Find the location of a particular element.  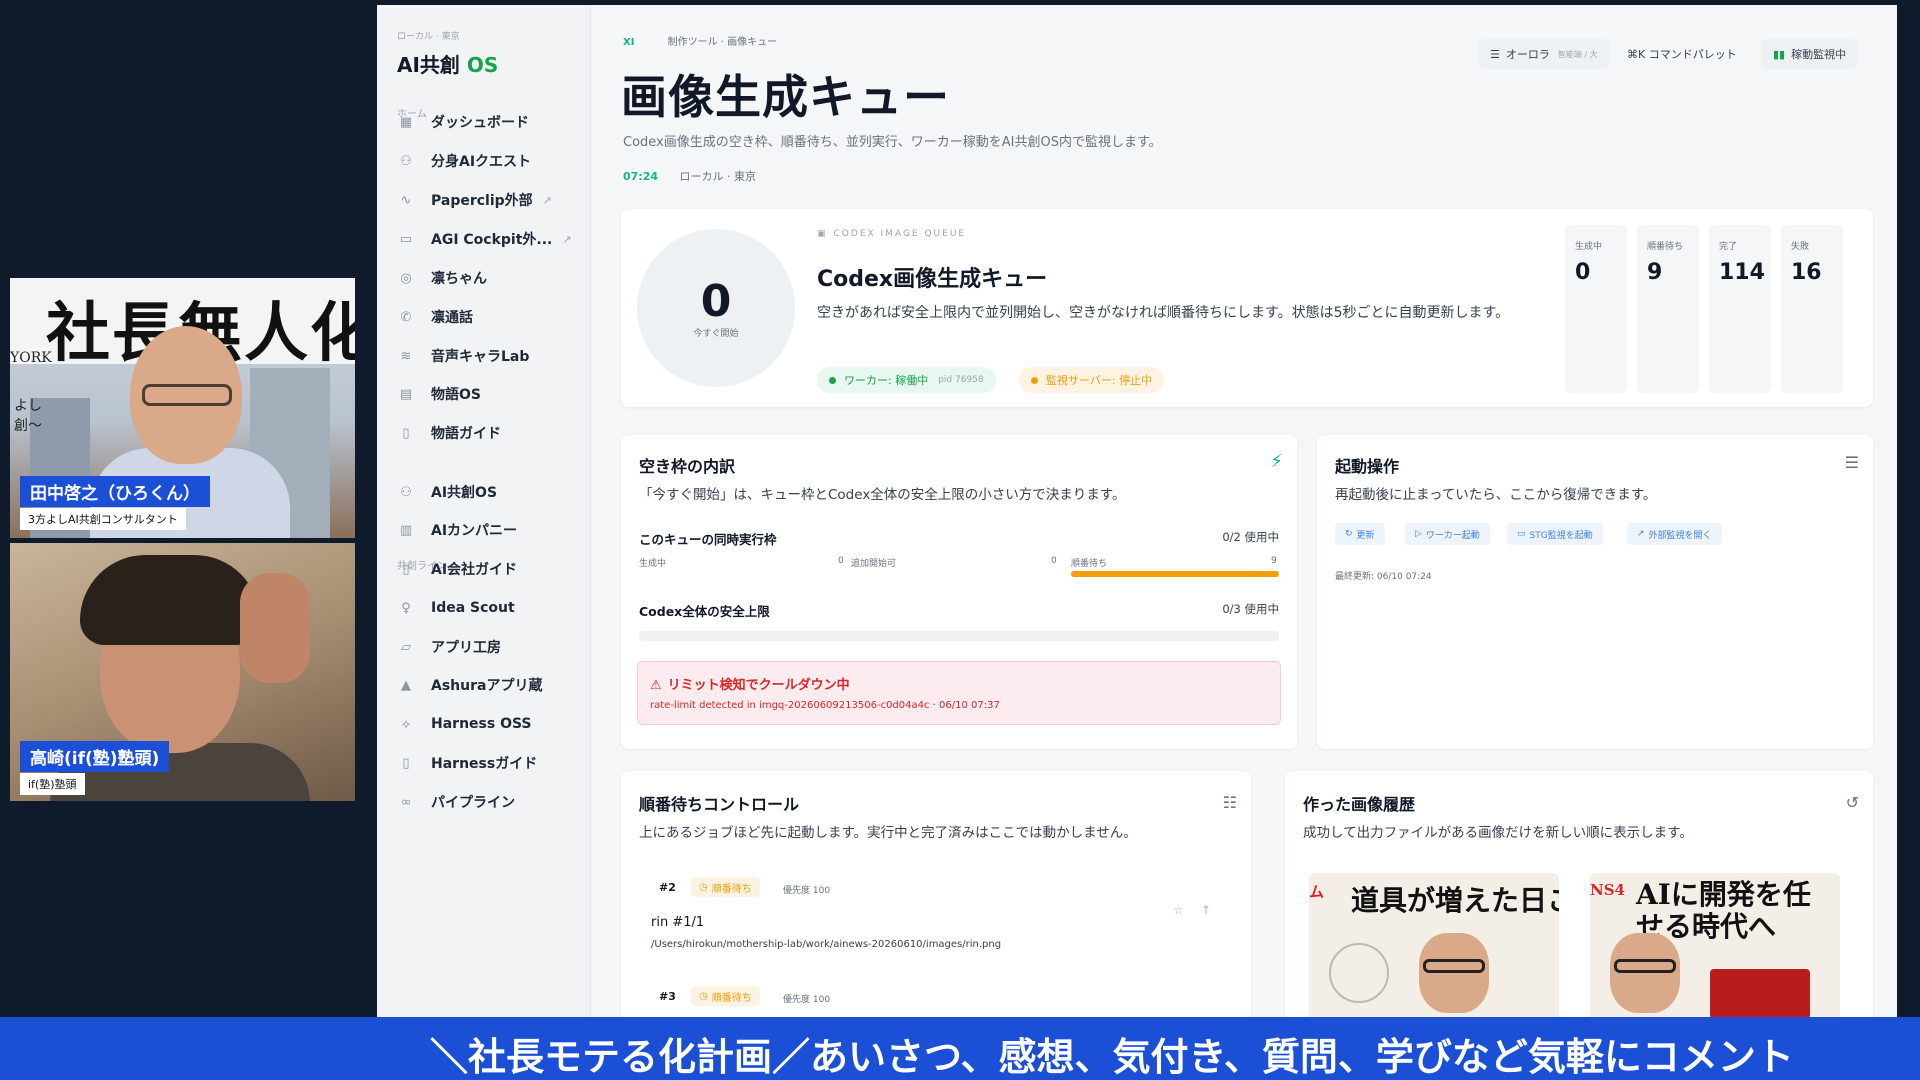

global-limit-label: Codex全体の安全上限 is located at coordinates (704, 611).